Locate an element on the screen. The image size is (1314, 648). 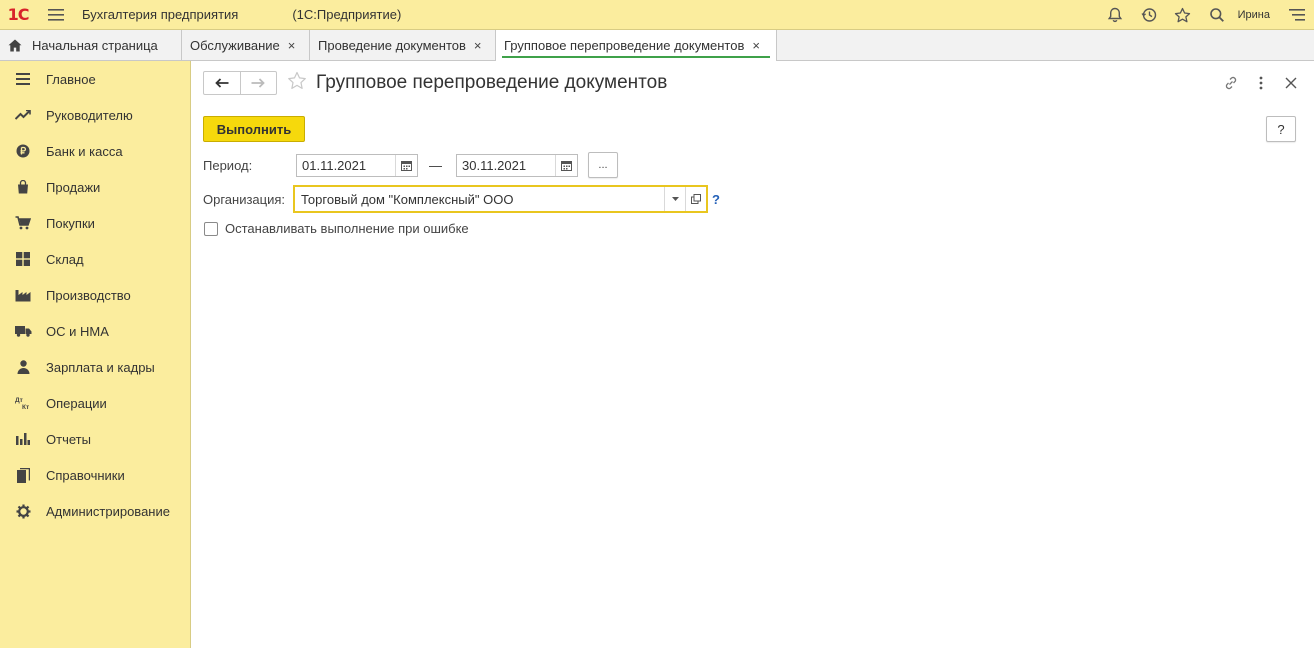
svg-text: Кт is located at coordinates (25, 407).